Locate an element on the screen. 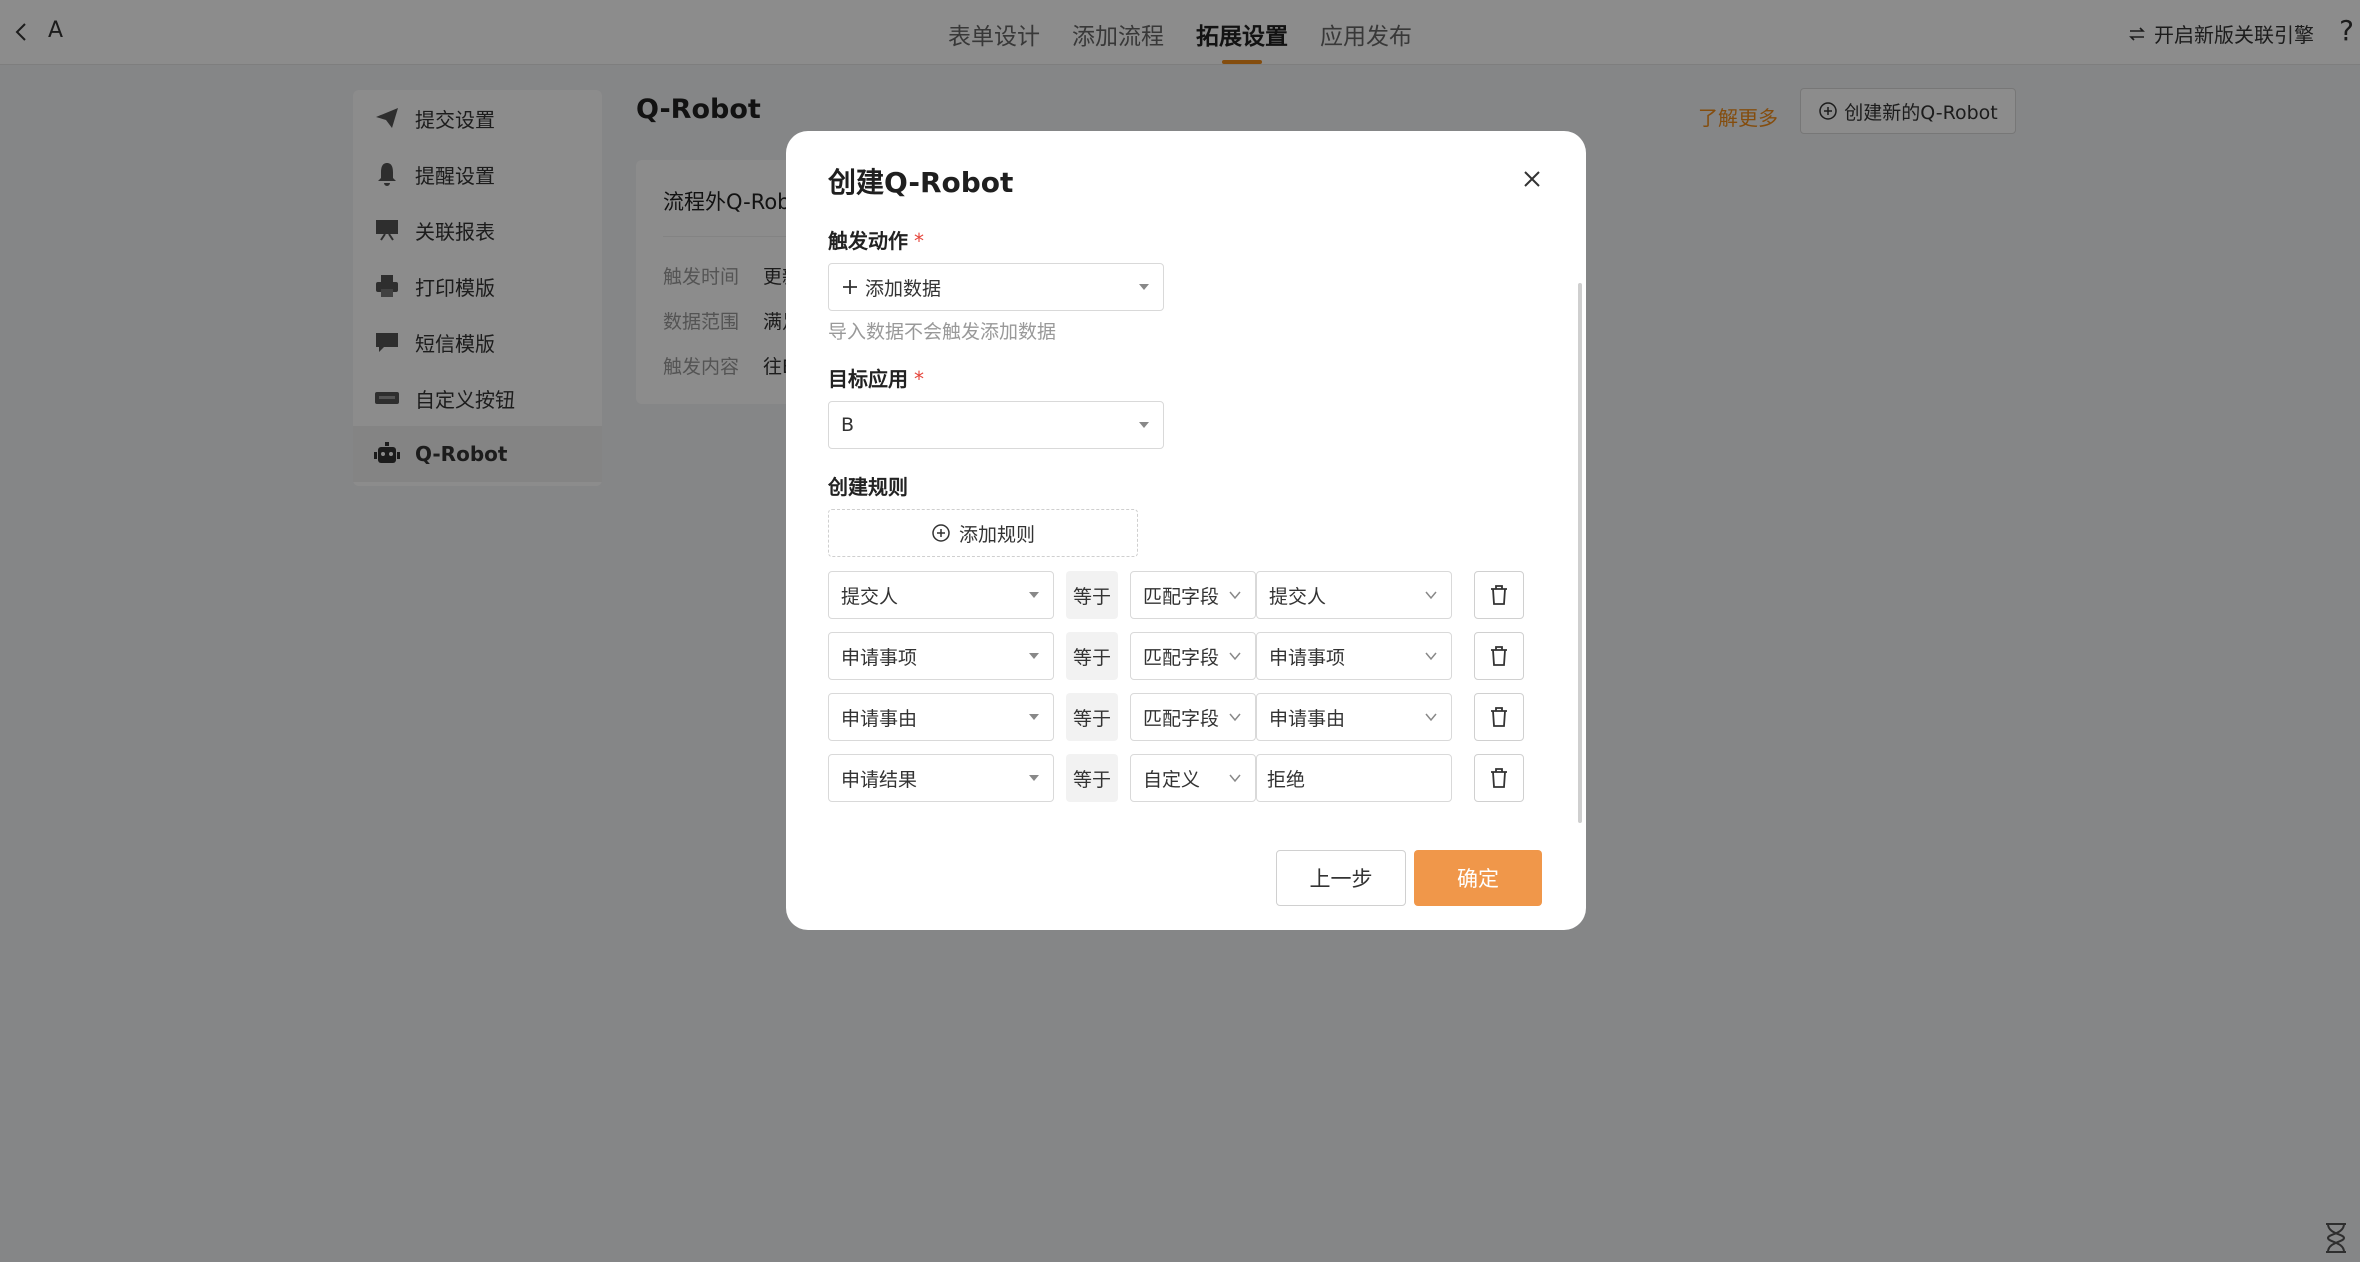 The width and height of the screenshot is (2360, 1262). rule-value-select: 申请事由 is located at coordinates (1354, 717).